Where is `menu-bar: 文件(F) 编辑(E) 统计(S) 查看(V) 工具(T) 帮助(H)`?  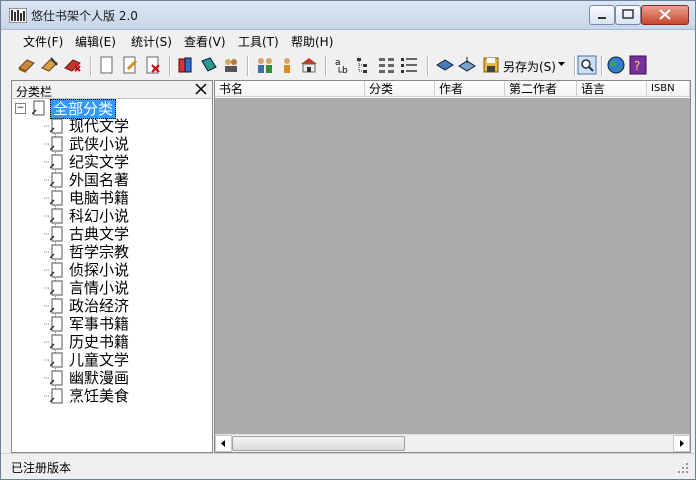
menu-bar: 文件(F) 编辑(E) 统计(S) 查看(V) 工具(T) 帮助(H) is located at coordinates (349, 41).